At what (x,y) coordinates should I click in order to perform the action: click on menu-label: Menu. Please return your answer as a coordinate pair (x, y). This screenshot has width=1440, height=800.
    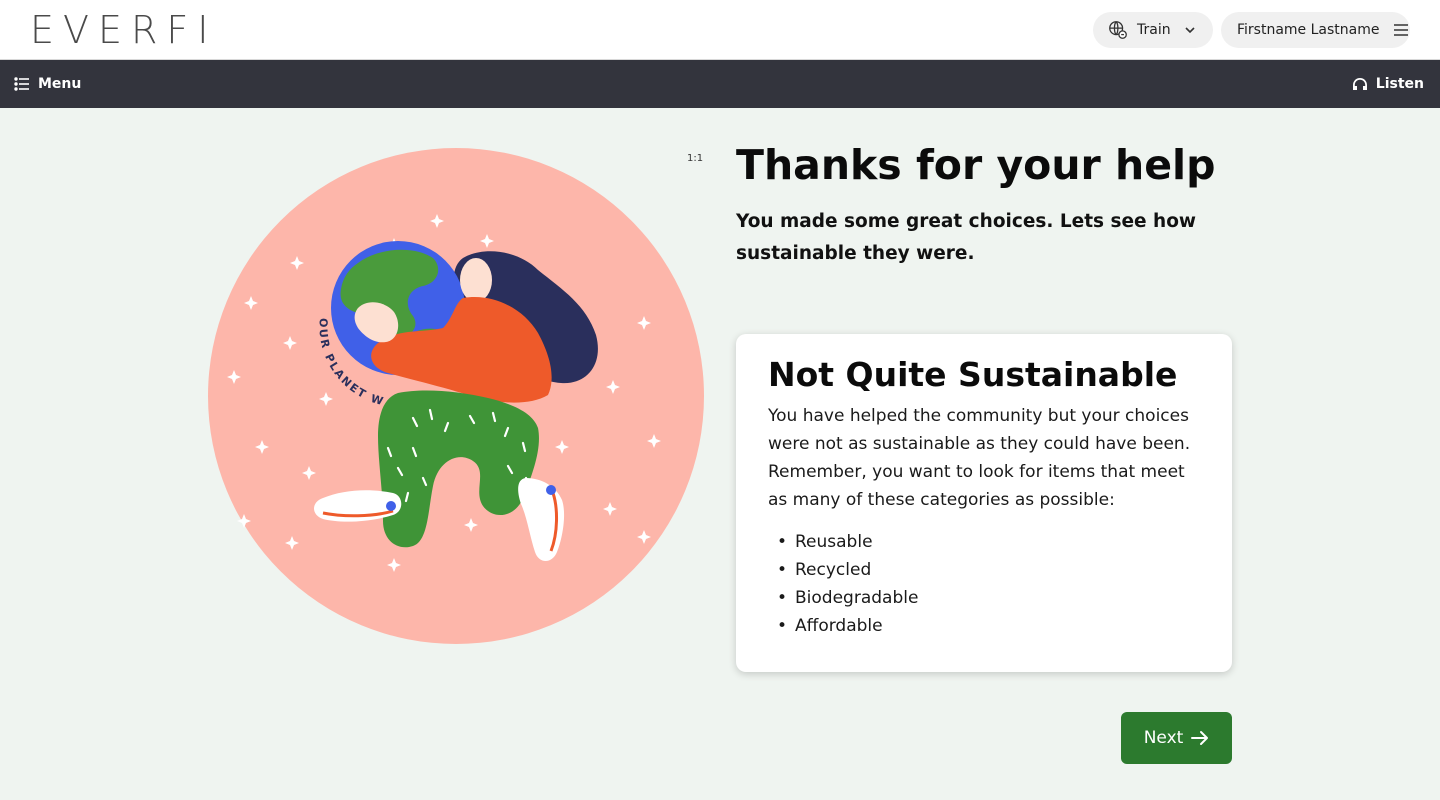
    Looking at the image, I should click on (60, 84).